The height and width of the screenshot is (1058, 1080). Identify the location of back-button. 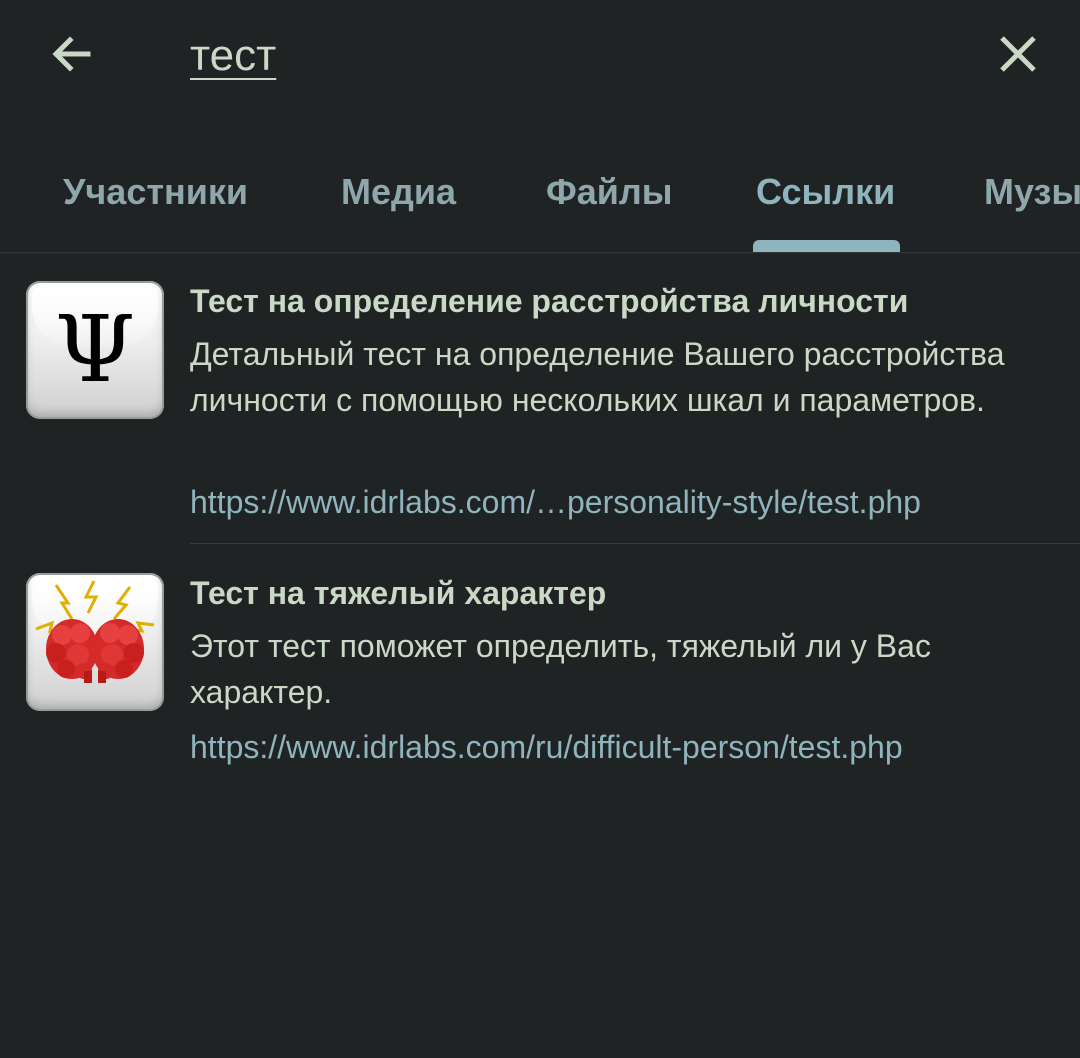
(72, 54).